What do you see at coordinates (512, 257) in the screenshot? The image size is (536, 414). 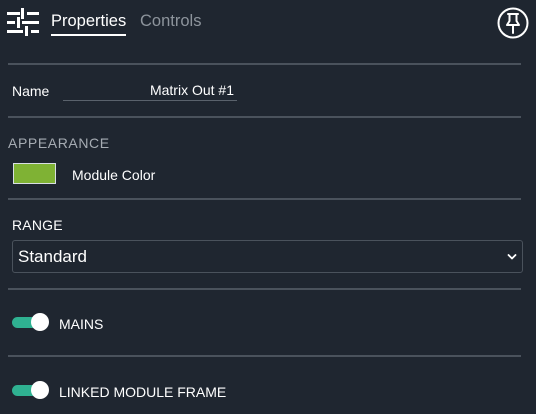 I see `chevron-down-icon` at bounding box center [512, 257].